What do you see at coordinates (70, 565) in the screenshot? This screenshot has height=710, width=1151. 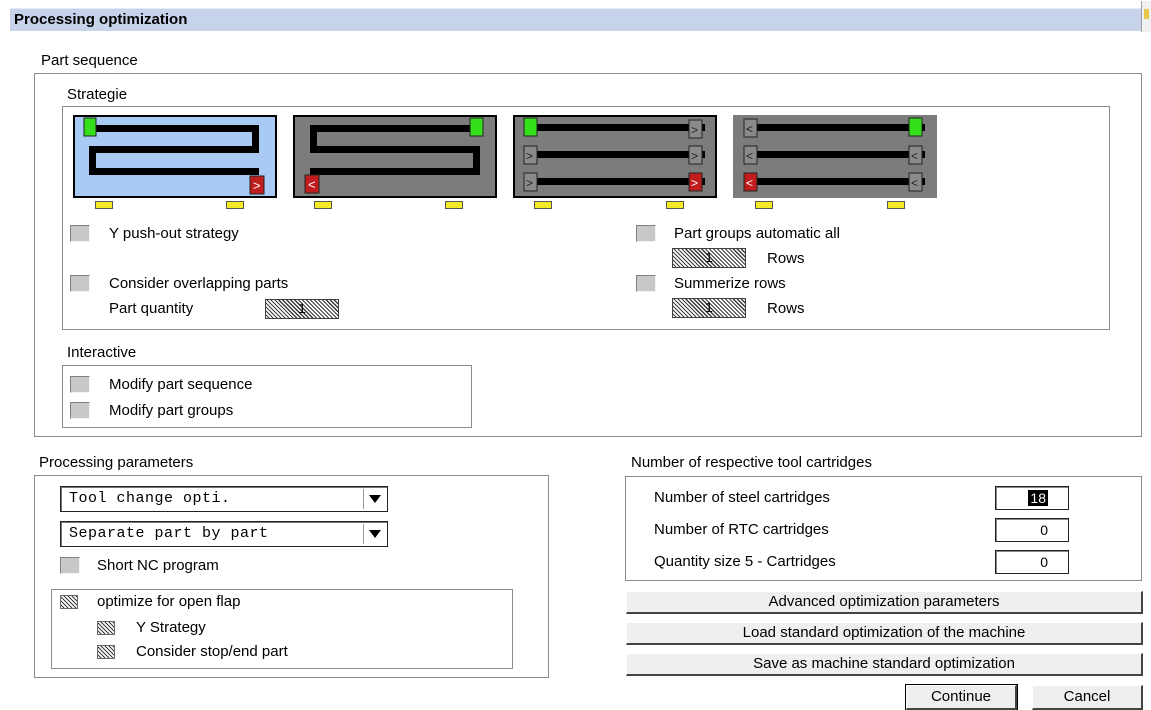 I see `short-nc-checkbox` at bounding box center [70, 565].